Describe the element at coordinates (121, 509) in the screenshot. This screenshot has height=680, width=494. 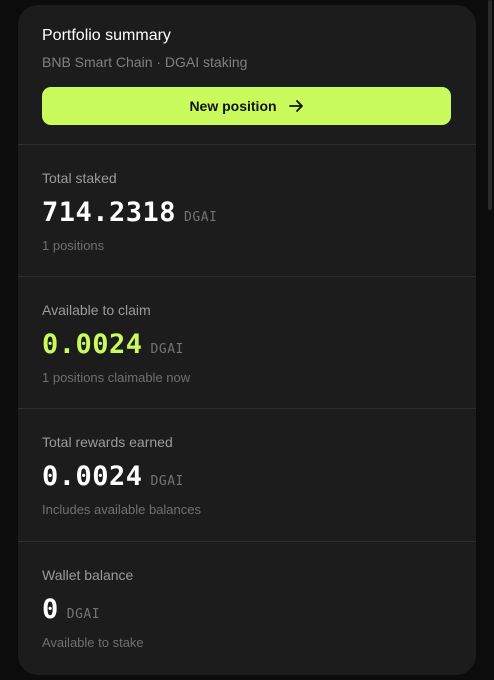
I see `stat-note: Includes available balances` at that location.